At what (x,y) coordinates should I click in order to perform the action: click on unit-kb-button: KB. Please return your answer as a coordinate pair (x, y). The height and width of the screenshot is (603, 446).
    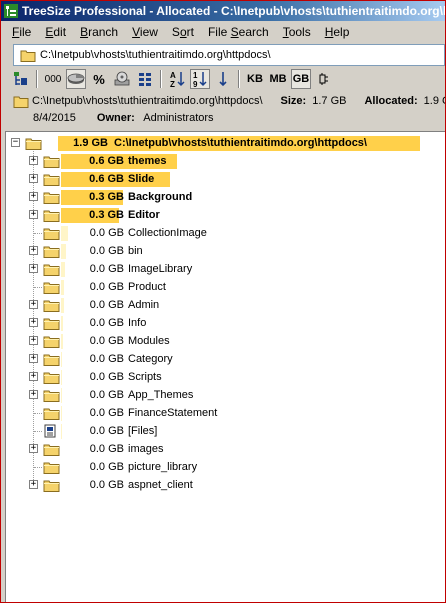
    Looking at the image, I should click on (255, 79).